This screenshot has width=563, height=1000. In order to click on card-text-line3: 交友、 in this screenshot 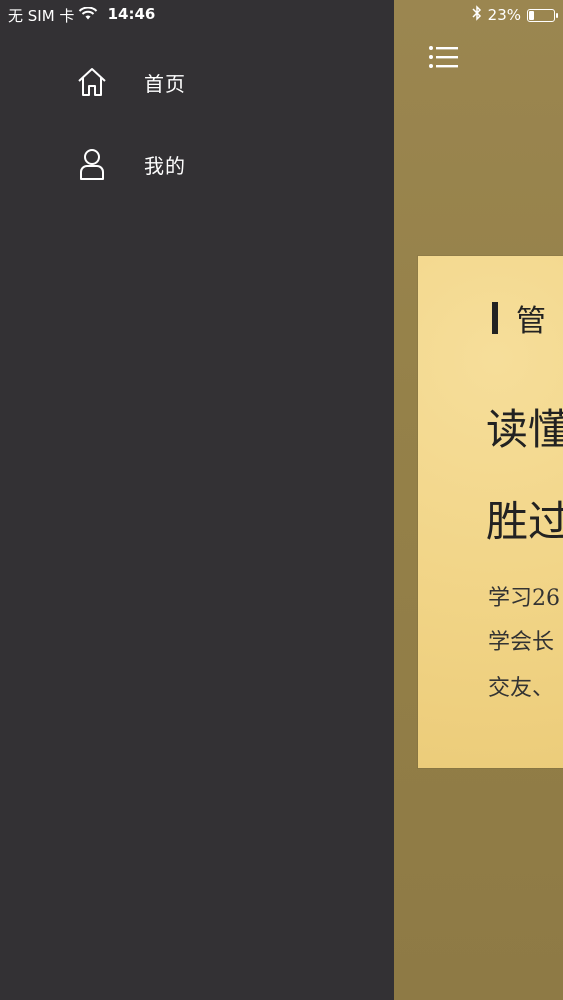, I will do `click(521, 688)`.